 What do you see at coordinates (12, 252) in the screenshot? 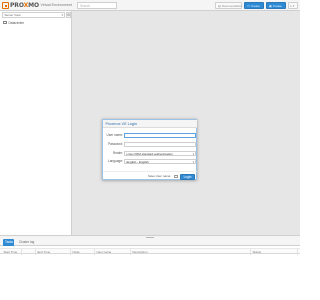
I see `column-start-time: Start Time` at bounding box center [12, 252].